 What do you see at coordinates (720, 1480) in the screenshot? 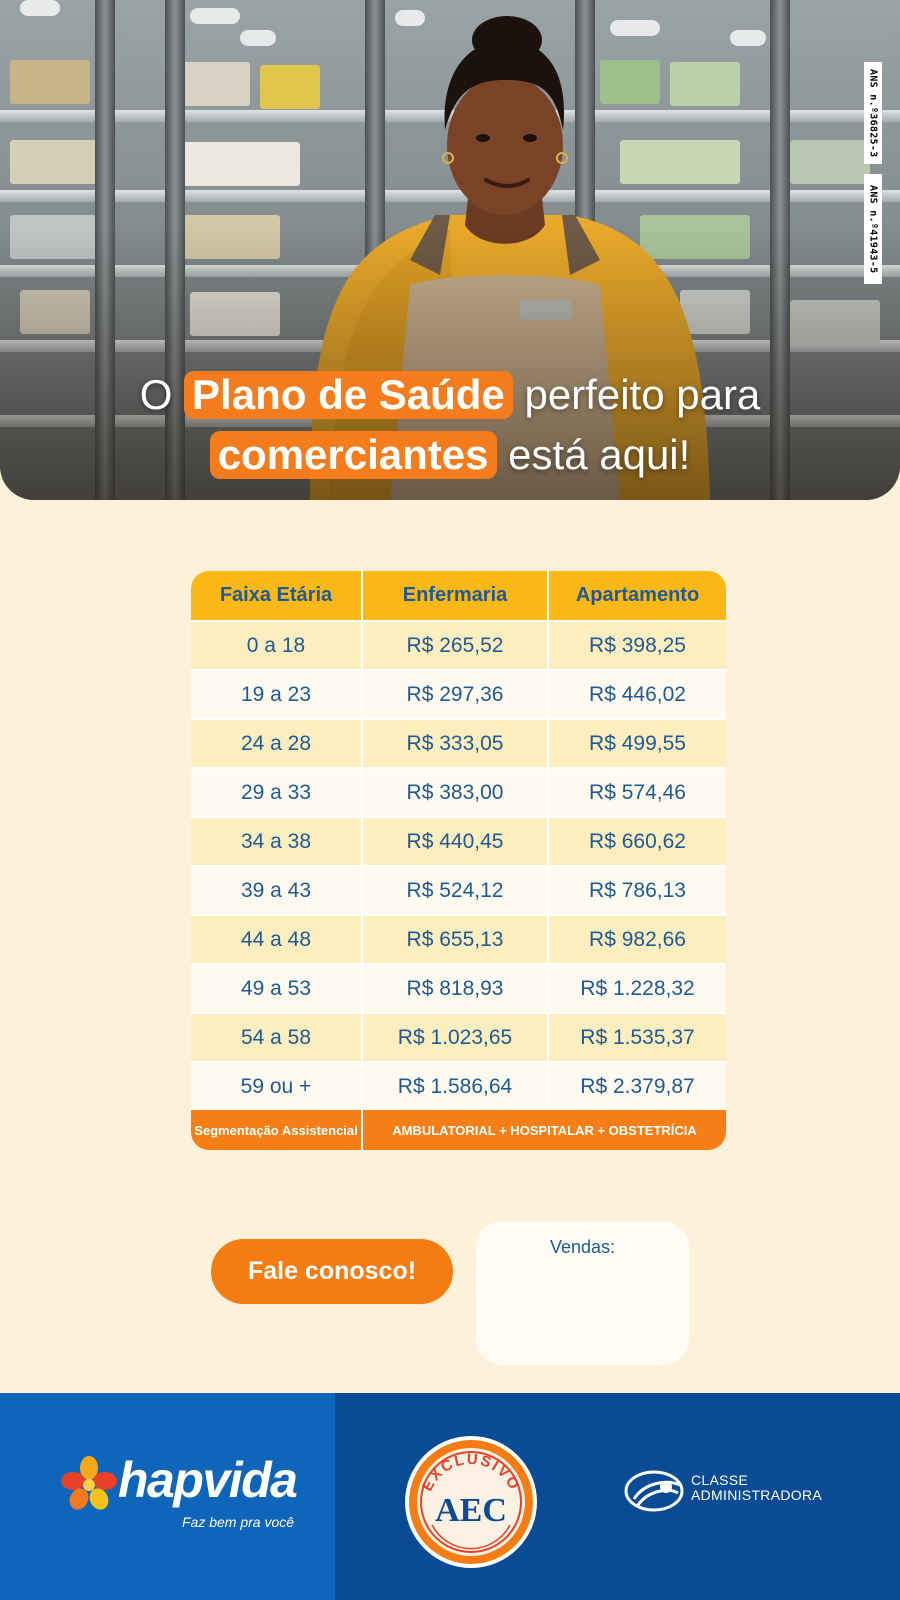
I see `classe-line1: CLASSE` at bounding box center [720, 1480].